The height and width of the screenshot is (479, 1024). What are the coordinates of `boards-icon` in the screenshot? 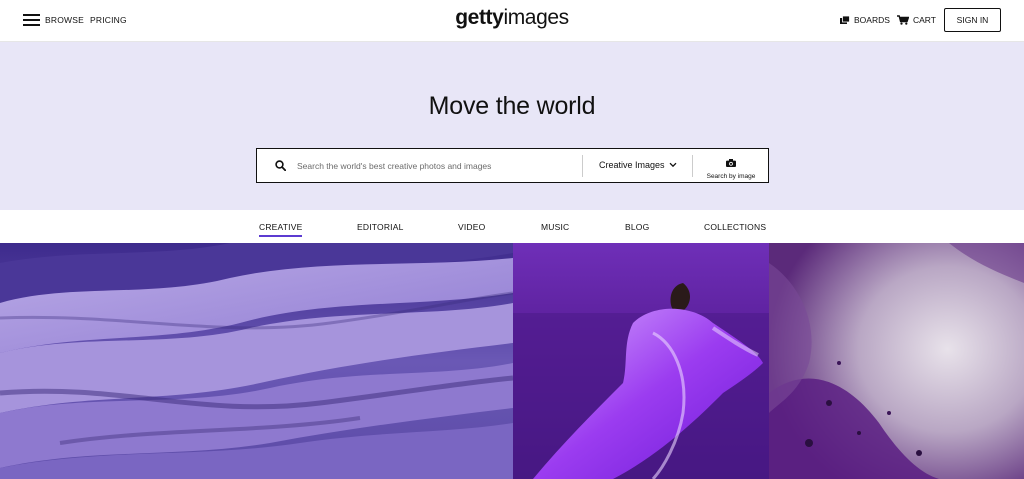 It's located at (845, 19).